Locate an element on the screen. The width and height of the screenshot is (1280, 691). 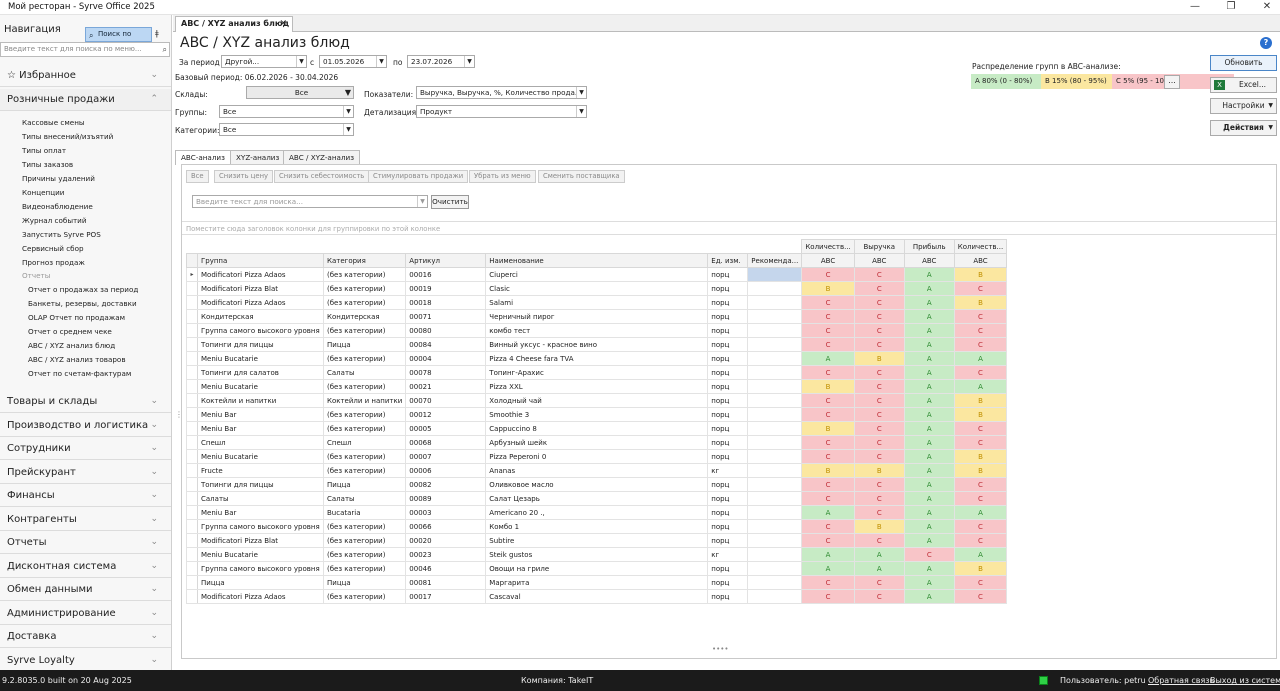
refresh-button: Обновить is located at coordinates (1243, 63).